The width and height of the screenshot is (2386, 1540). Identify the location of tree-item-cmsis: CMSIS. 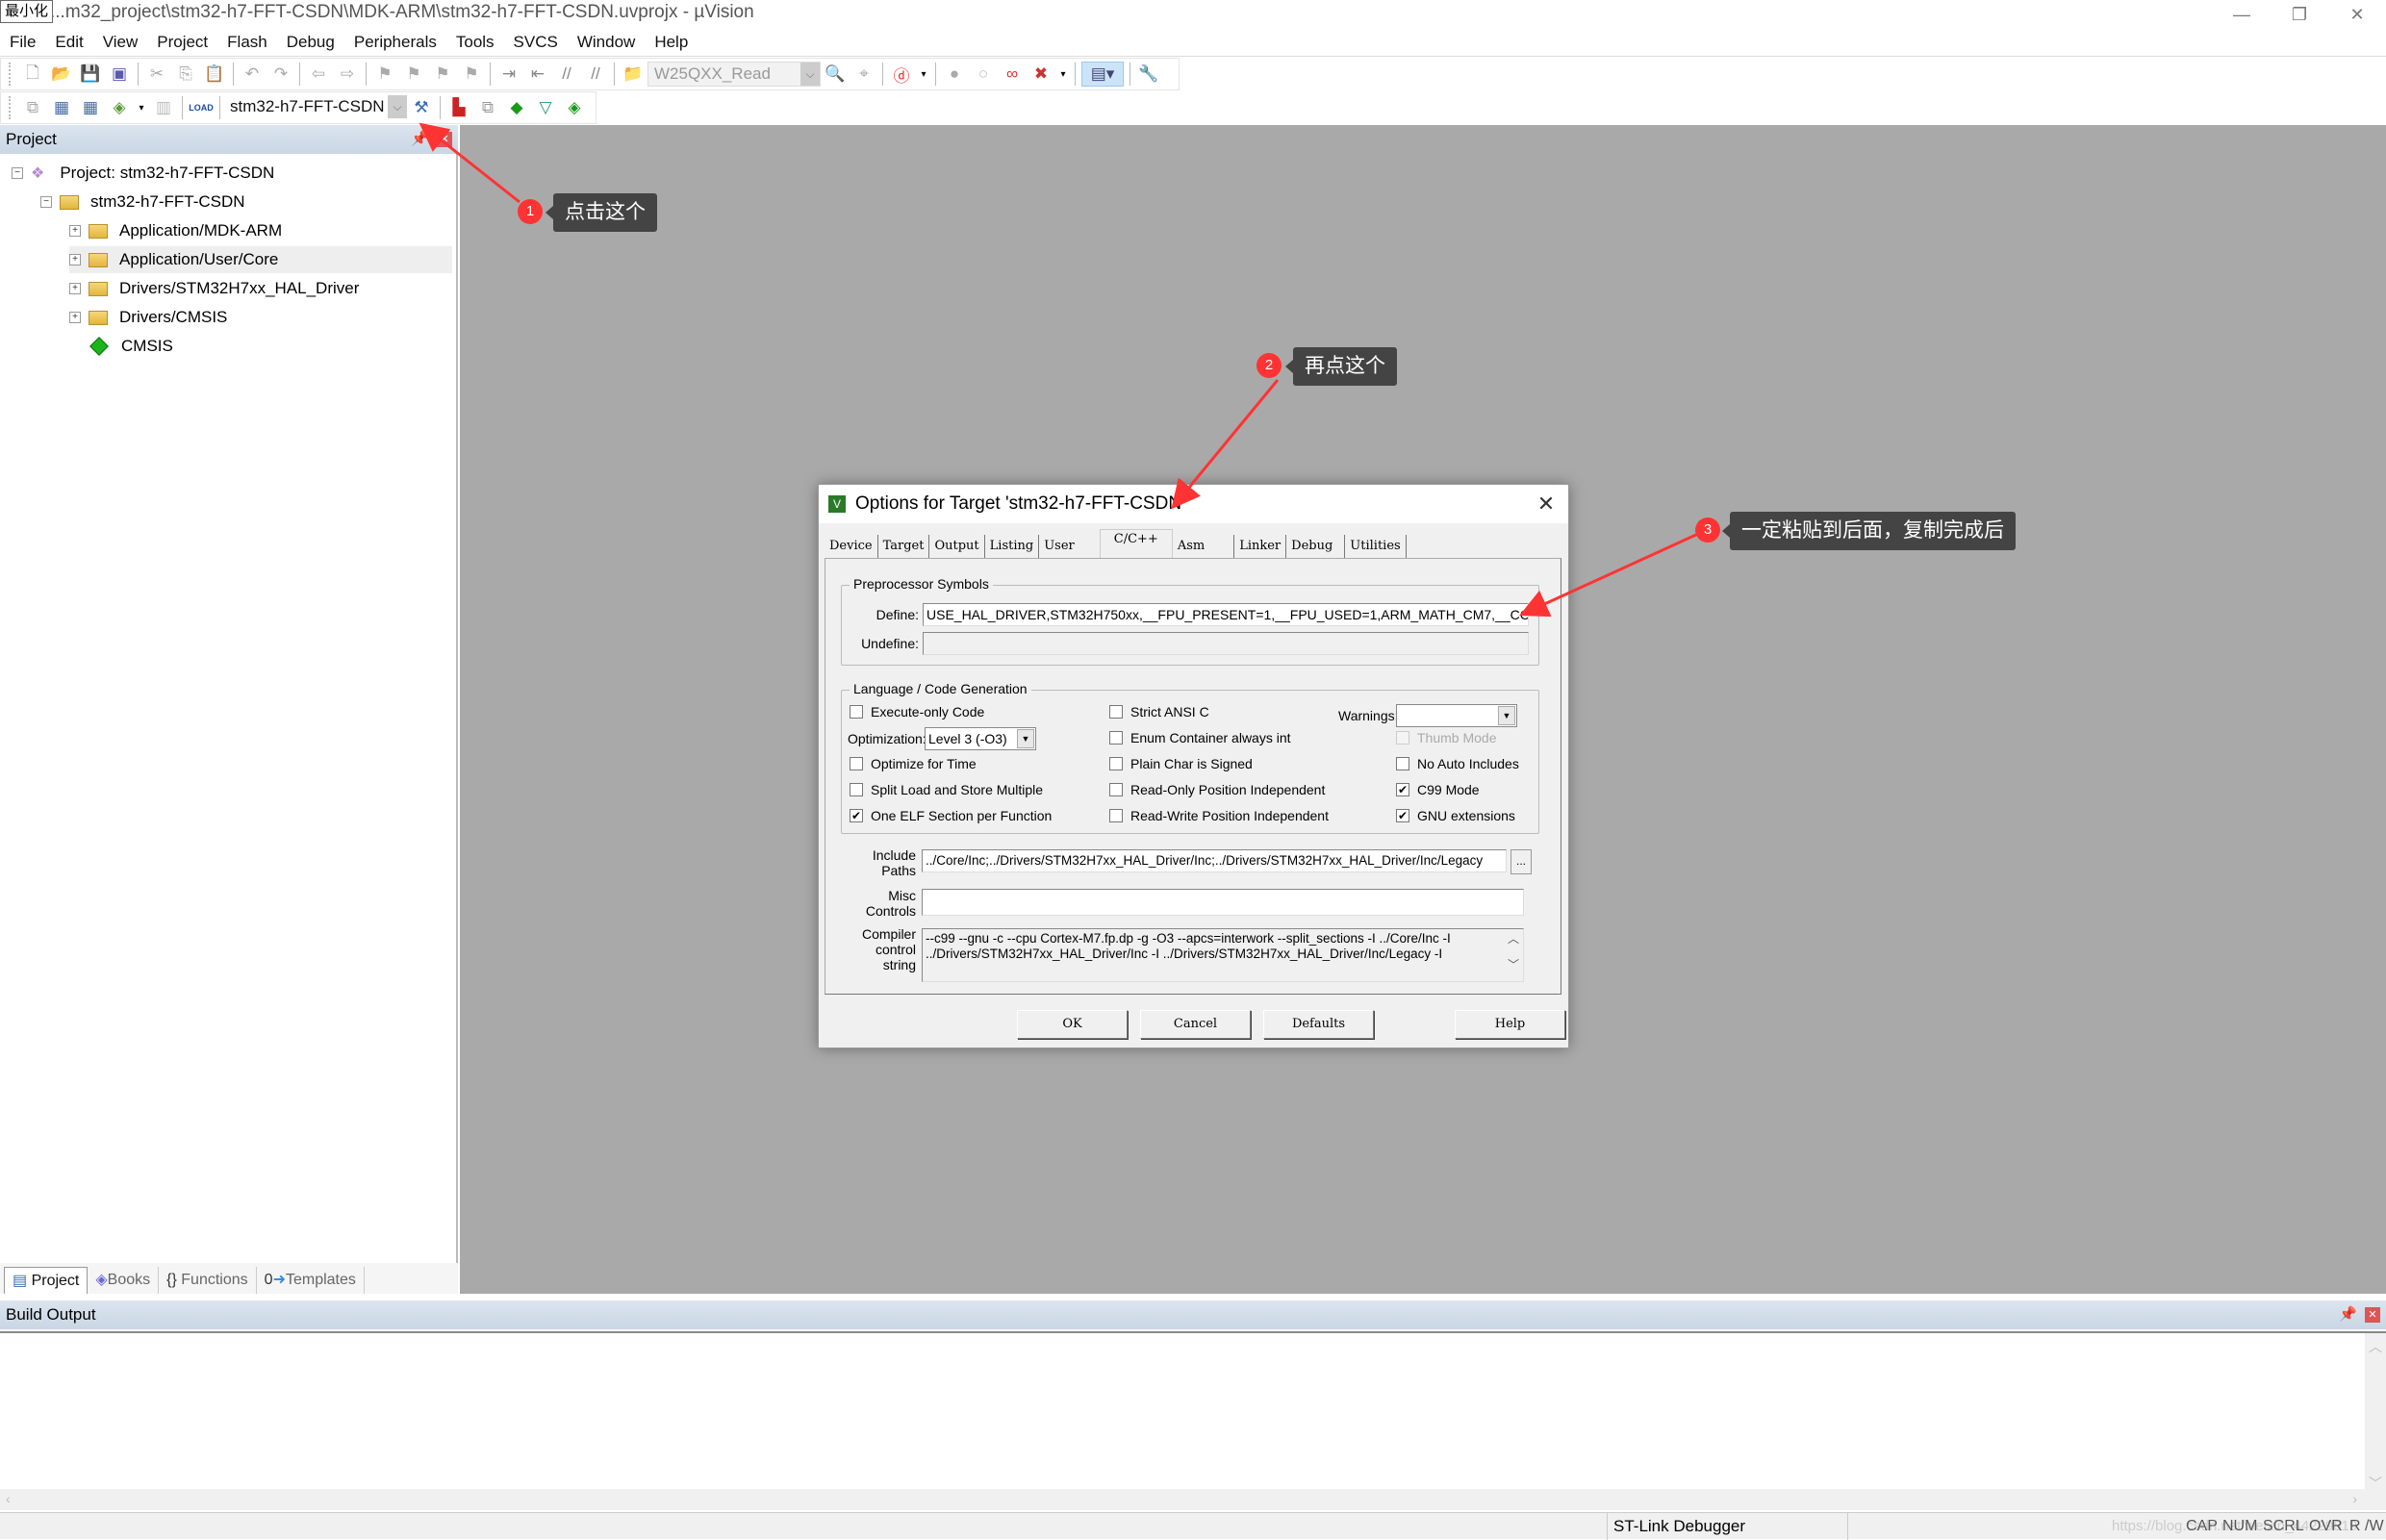
(131, 346).